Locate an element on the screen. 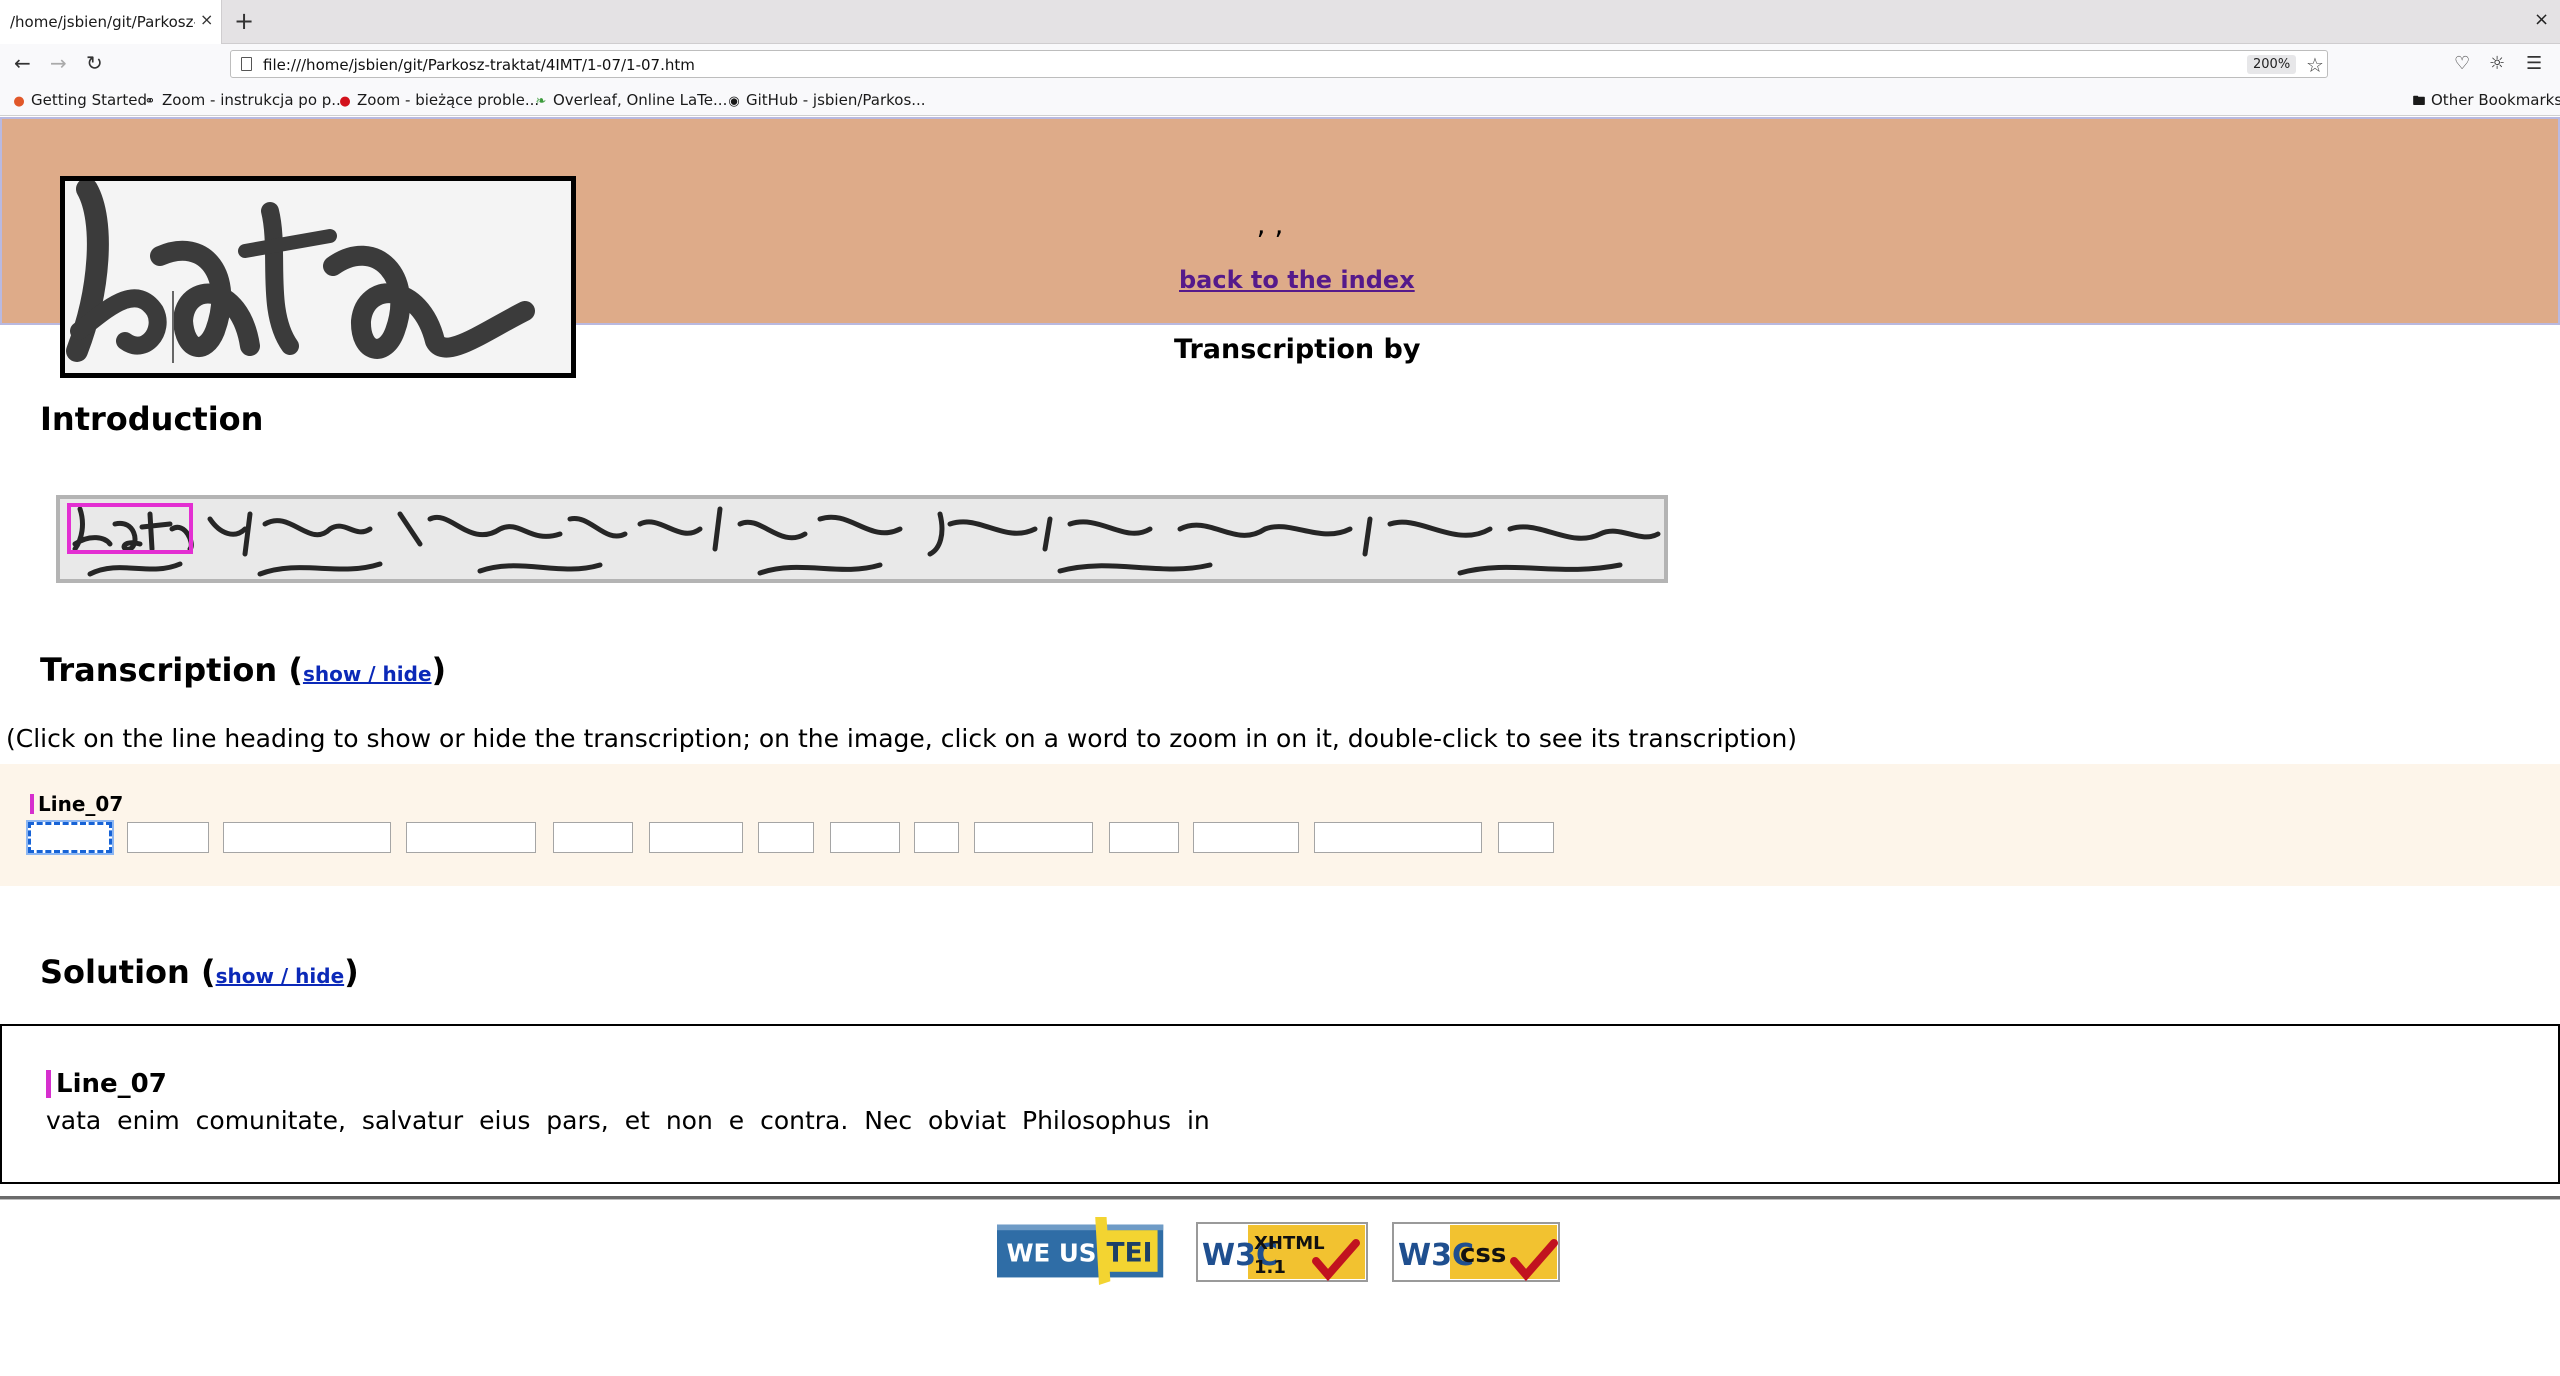 The width and height of the screenshot is (2560, 1376). transcription-show-hide-link: show / hide is located at coordinates (367, 674).